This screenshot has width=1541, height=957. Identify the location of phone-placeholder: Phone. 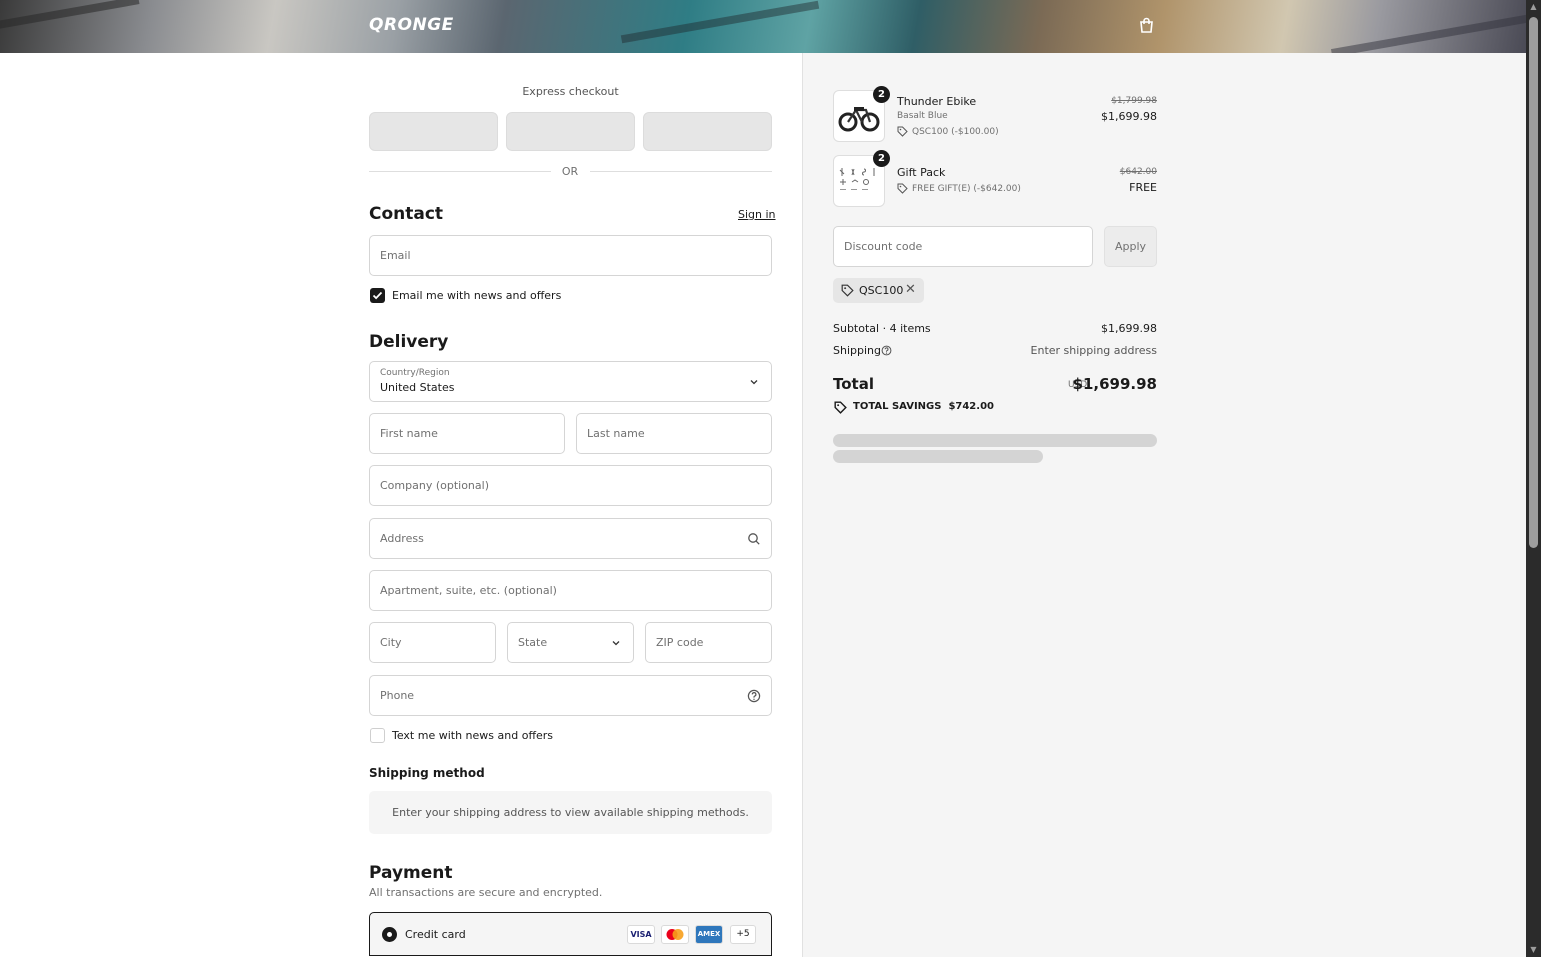
(397, 695).